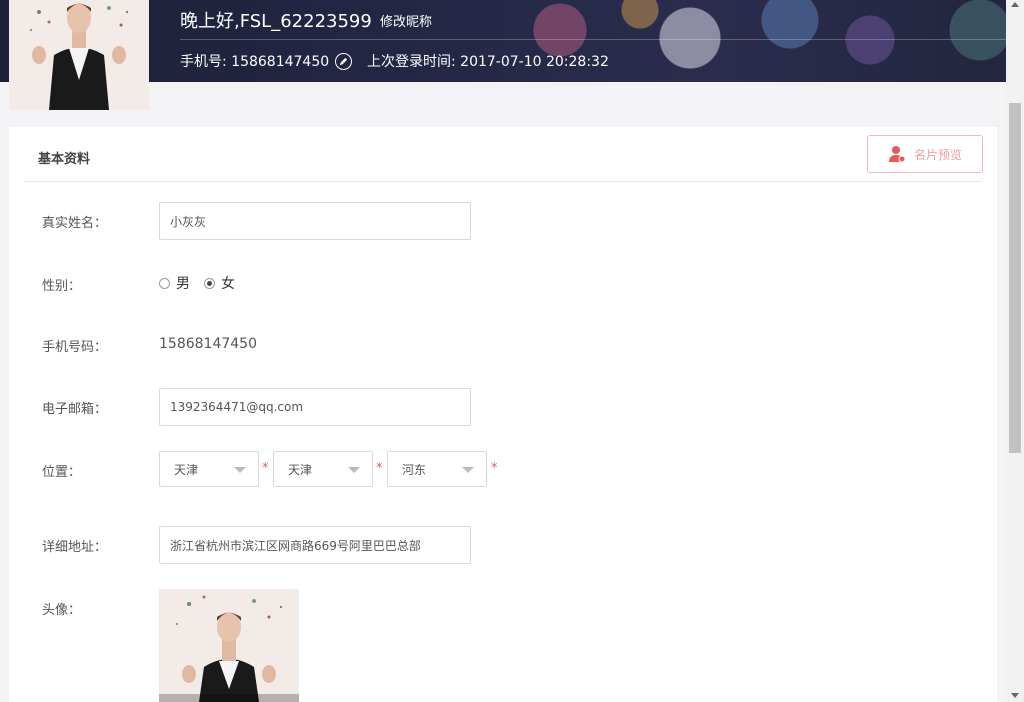 This screenshot has height=702, width=1024. What do you see at coordinates (62, 286) in the screenshot?
I see `gender-label: 性别：` at bounding box center [62, 286].